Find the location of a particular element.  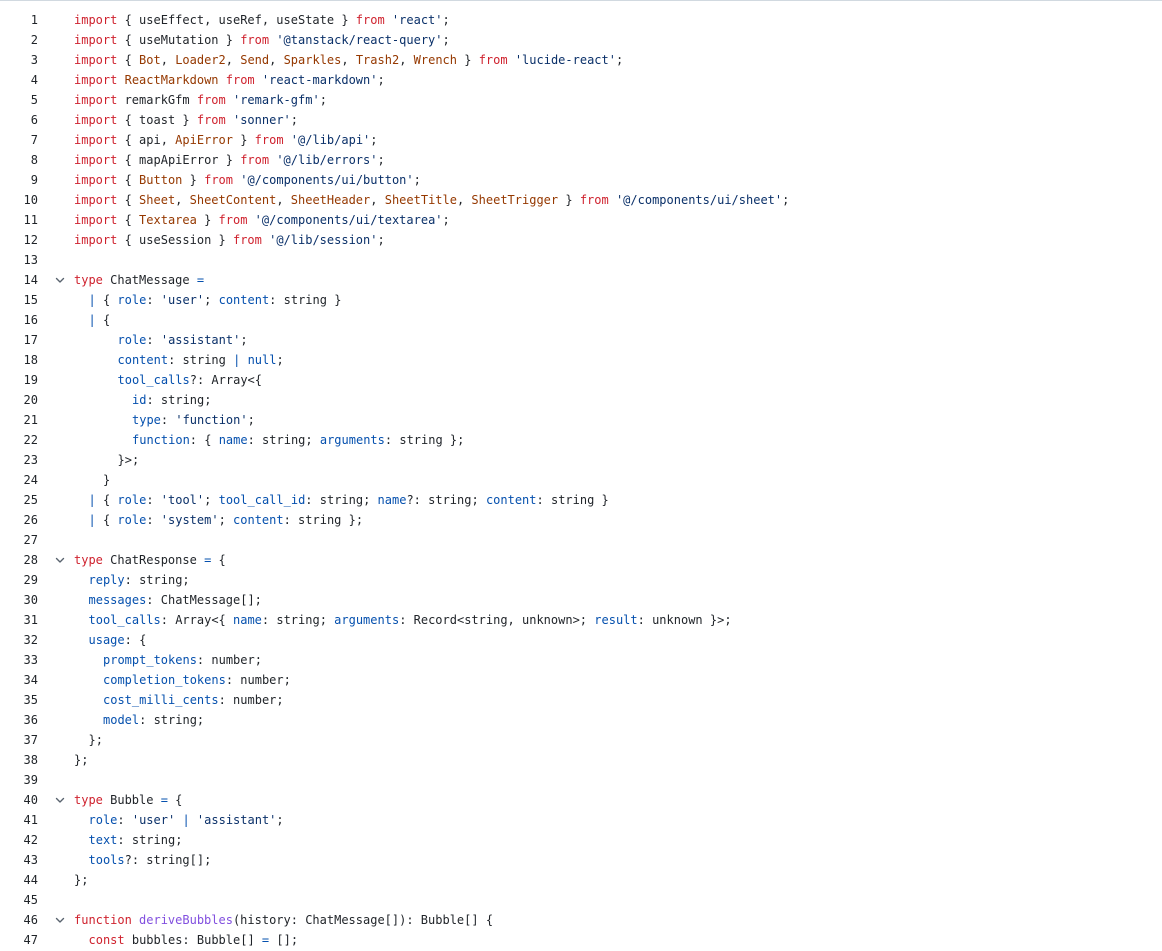

code-line: 23 }>; is located at coordinates (581, 460).